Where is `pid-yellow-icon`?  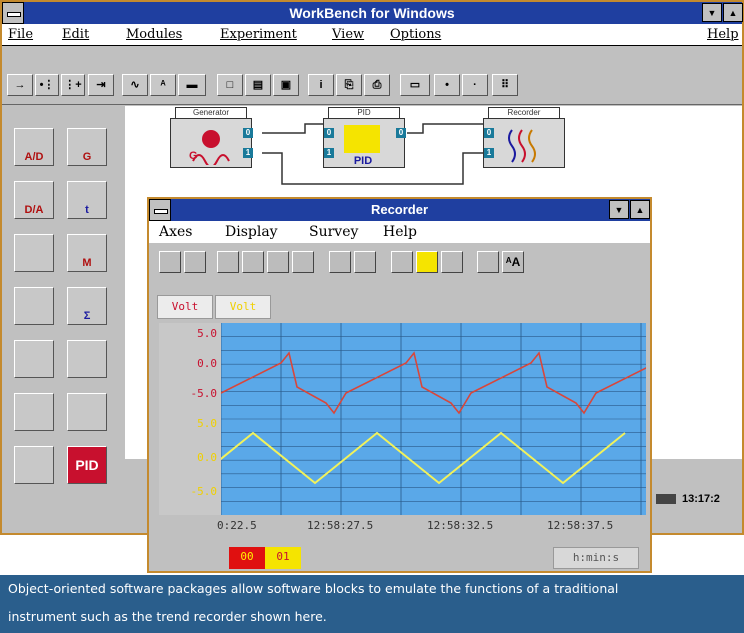
pid-yellow-icon is located at coordinates (362, 139).